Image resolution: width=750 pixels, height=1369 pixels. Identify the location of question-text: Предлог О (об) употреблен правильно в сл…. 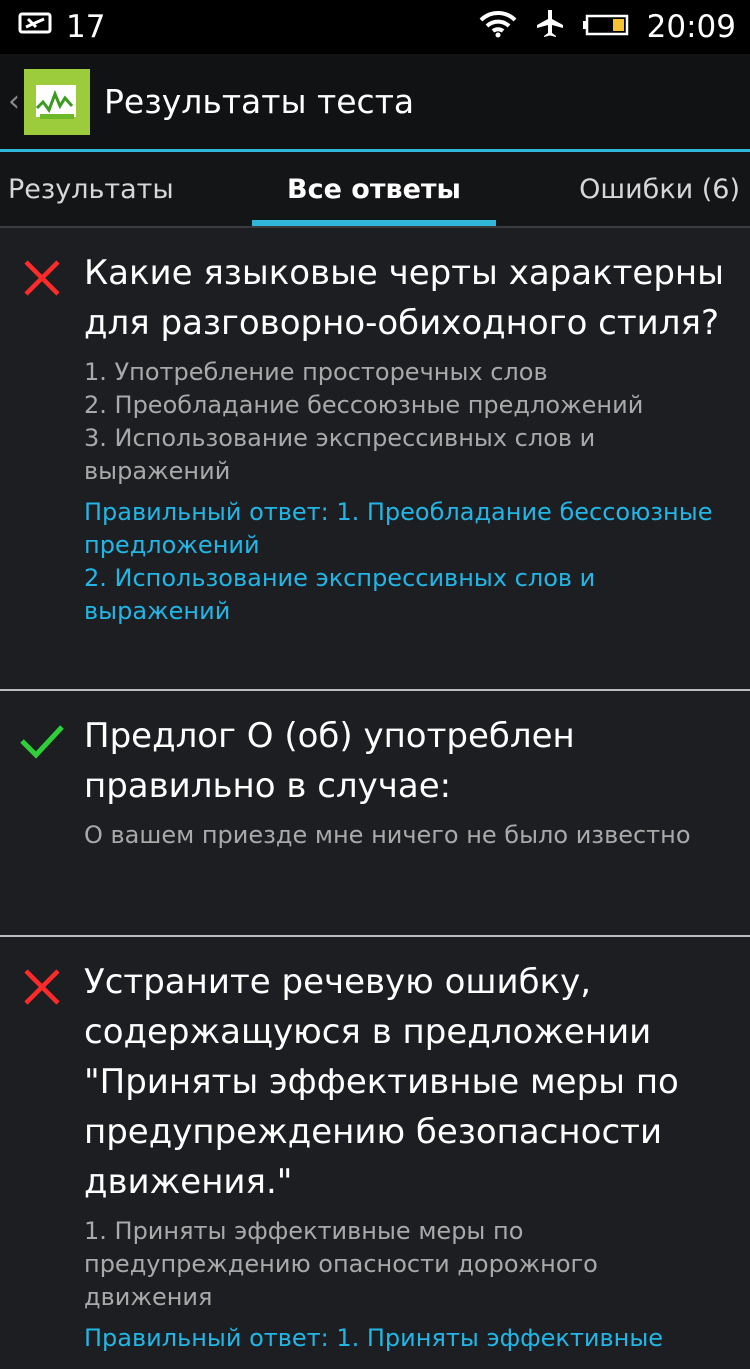
(329, 761).